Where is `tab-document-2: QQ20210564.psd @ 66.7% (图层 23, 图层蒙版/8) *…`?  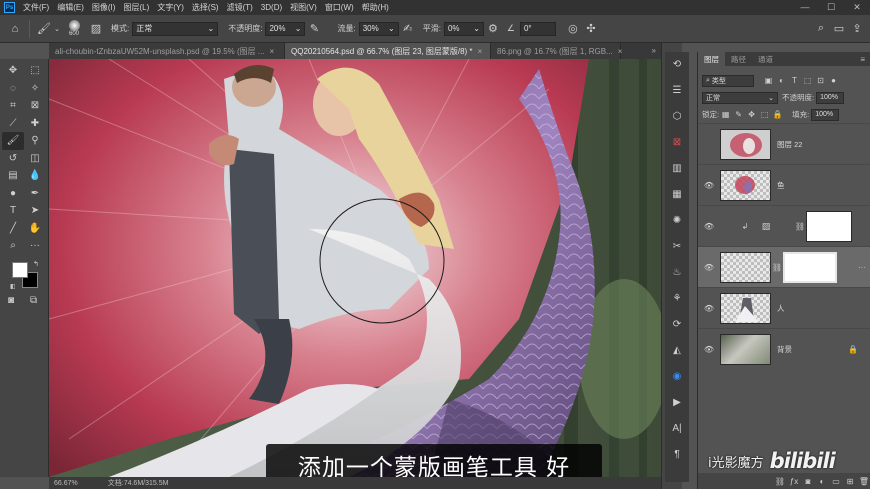 tab-document-2: QQ20210564.psd @ 66.7% (图层 23, 图层蒙版/8) *… is located at coordinates (388, 51).